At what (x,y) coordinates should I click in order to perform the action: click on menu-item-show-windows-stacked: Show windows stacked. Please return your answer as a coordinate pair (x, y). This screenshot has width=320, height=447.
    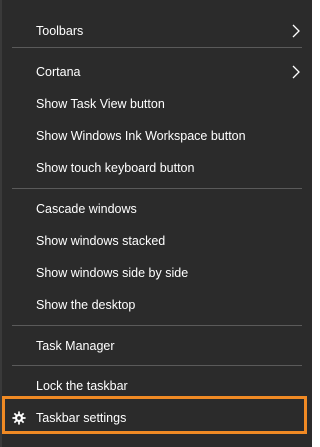
    Looking at the image, I should click on (156, 241).